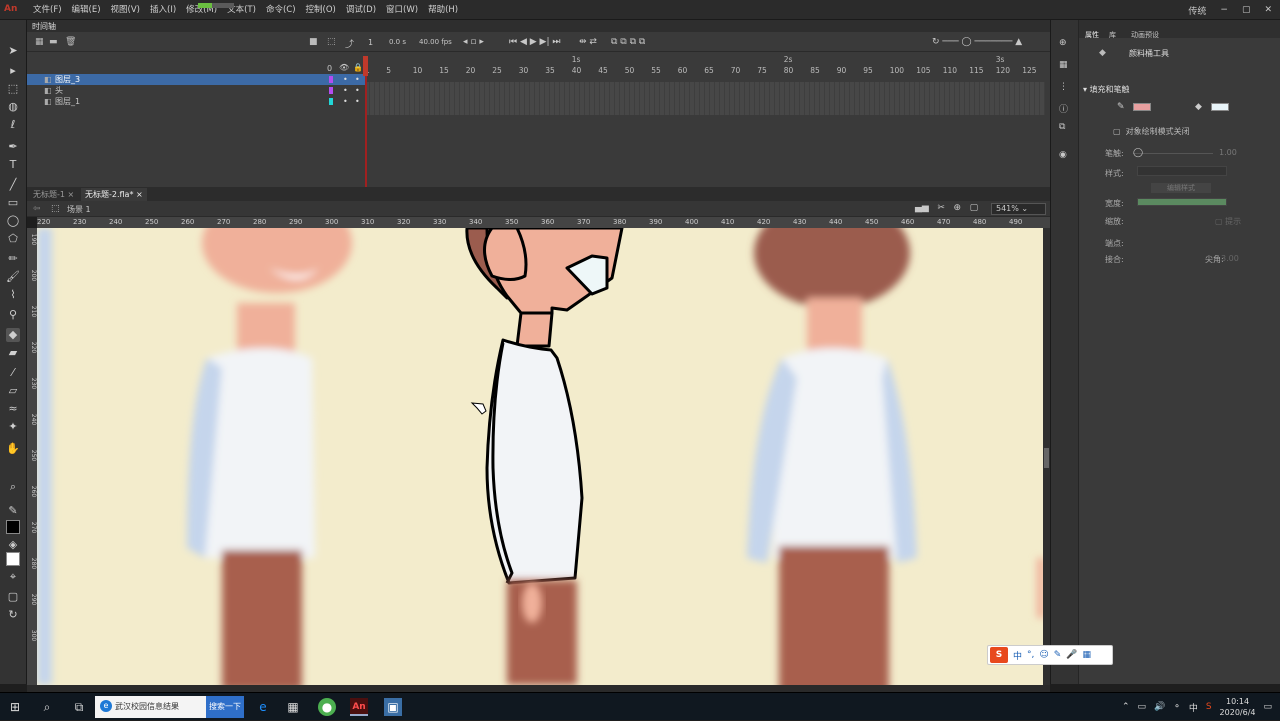 Image resolution: width=1280 pixels, height=721 pixels. Describe the element at coordinates (1220, 107) in the screenshot. I see `fill-swatch` at that location.